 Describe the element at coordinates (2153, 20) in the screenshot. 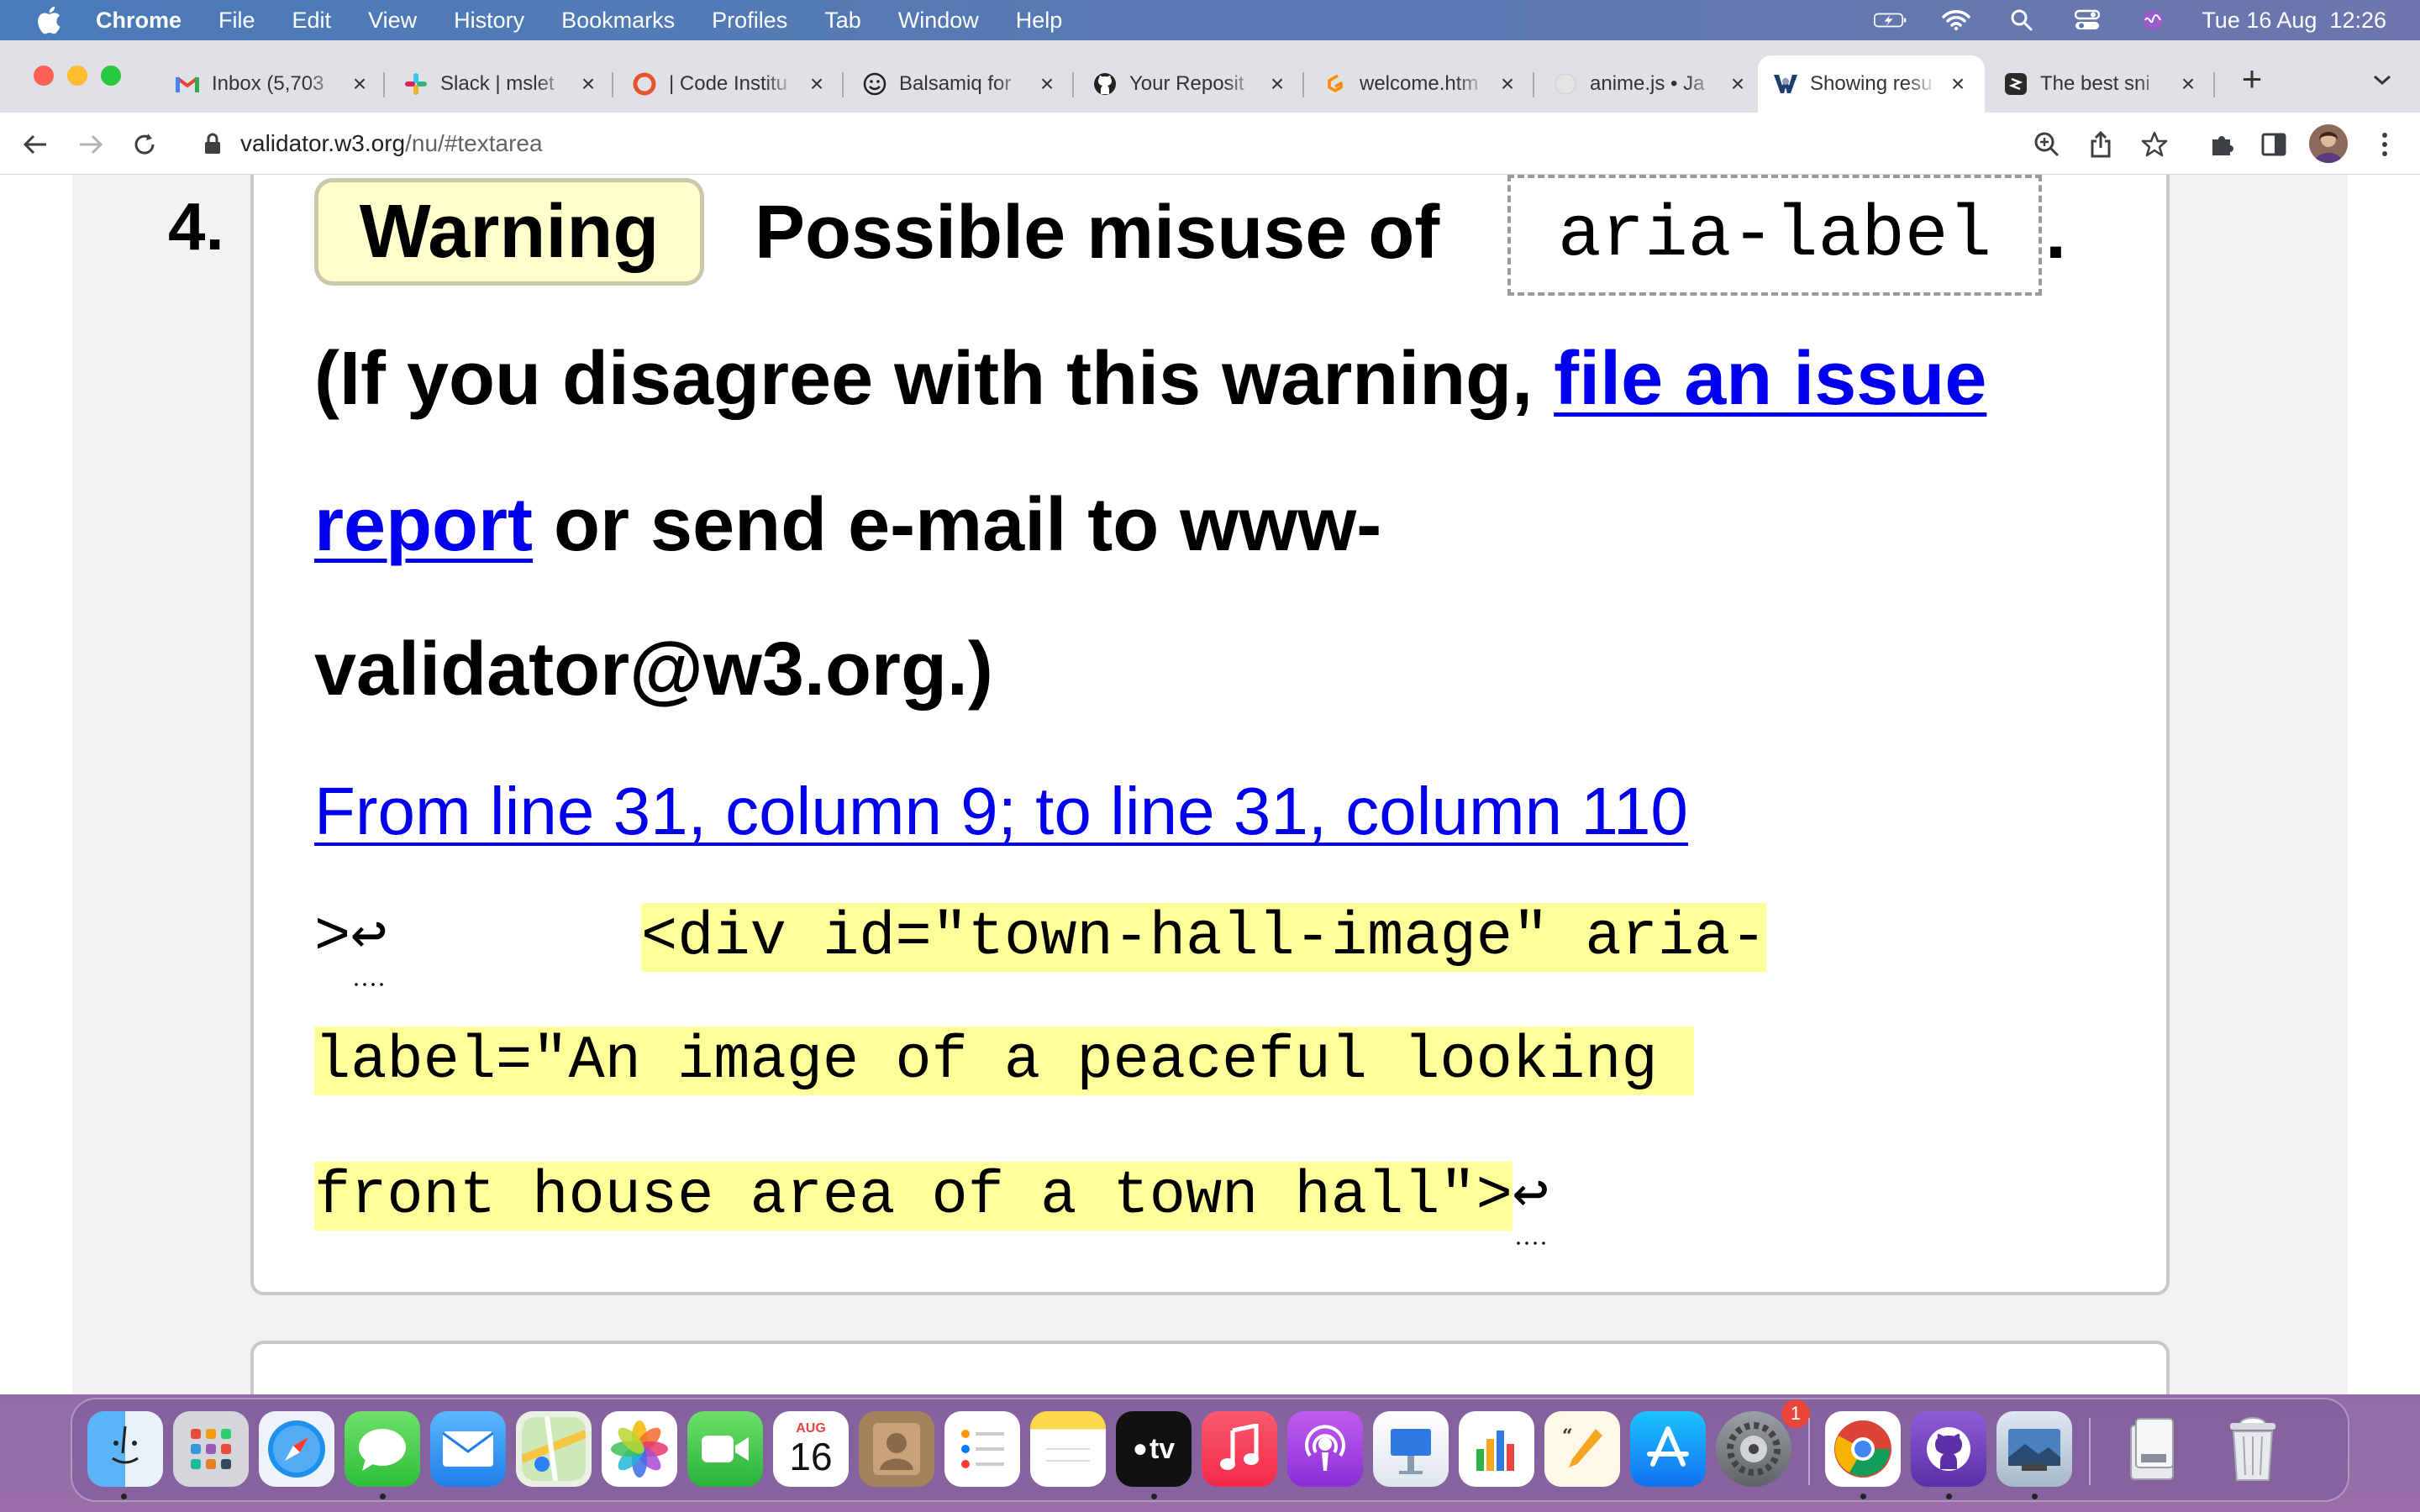

I see `siri-icon` at that location.